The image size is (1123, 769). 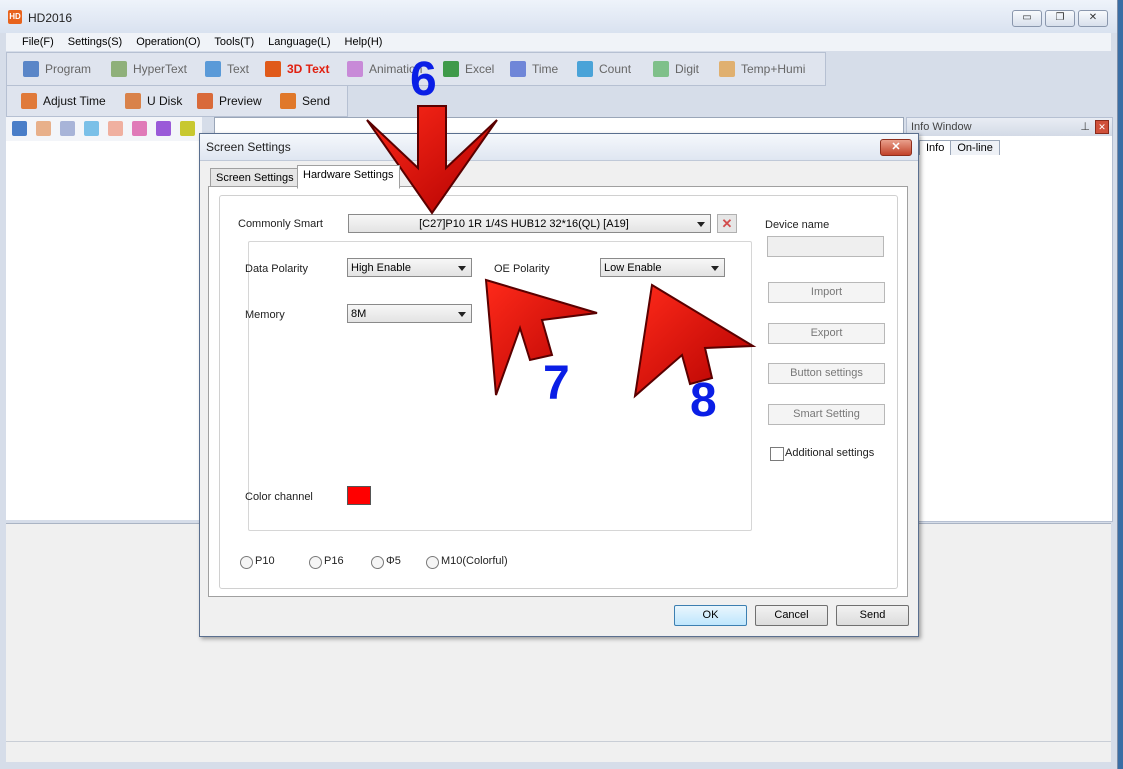 What do you see at coordinates (1085, 127) in the screenshot?
I see `pin-icon: ⊥` at bounding box center [1085, 127].